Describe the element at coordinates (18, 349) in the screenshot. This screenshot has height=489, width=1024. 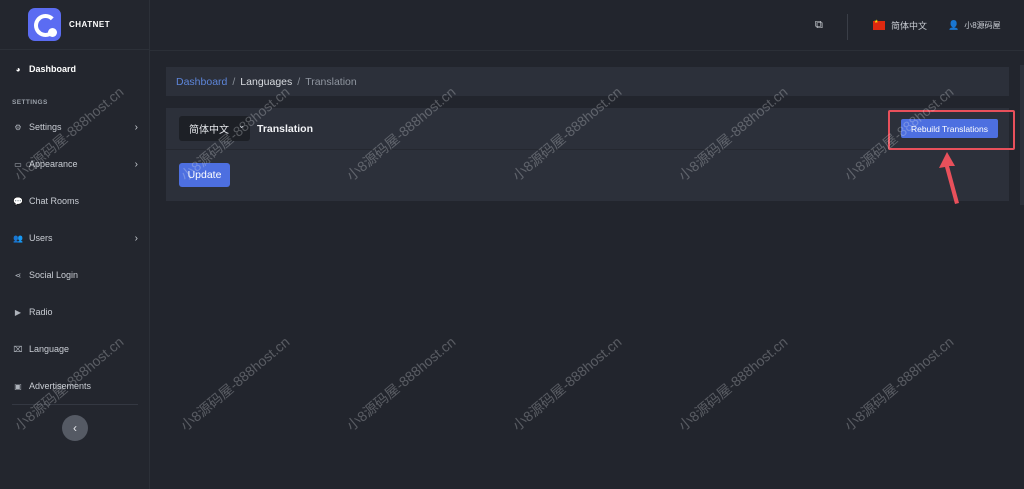
I see `language-icon: ⌧` at that location.